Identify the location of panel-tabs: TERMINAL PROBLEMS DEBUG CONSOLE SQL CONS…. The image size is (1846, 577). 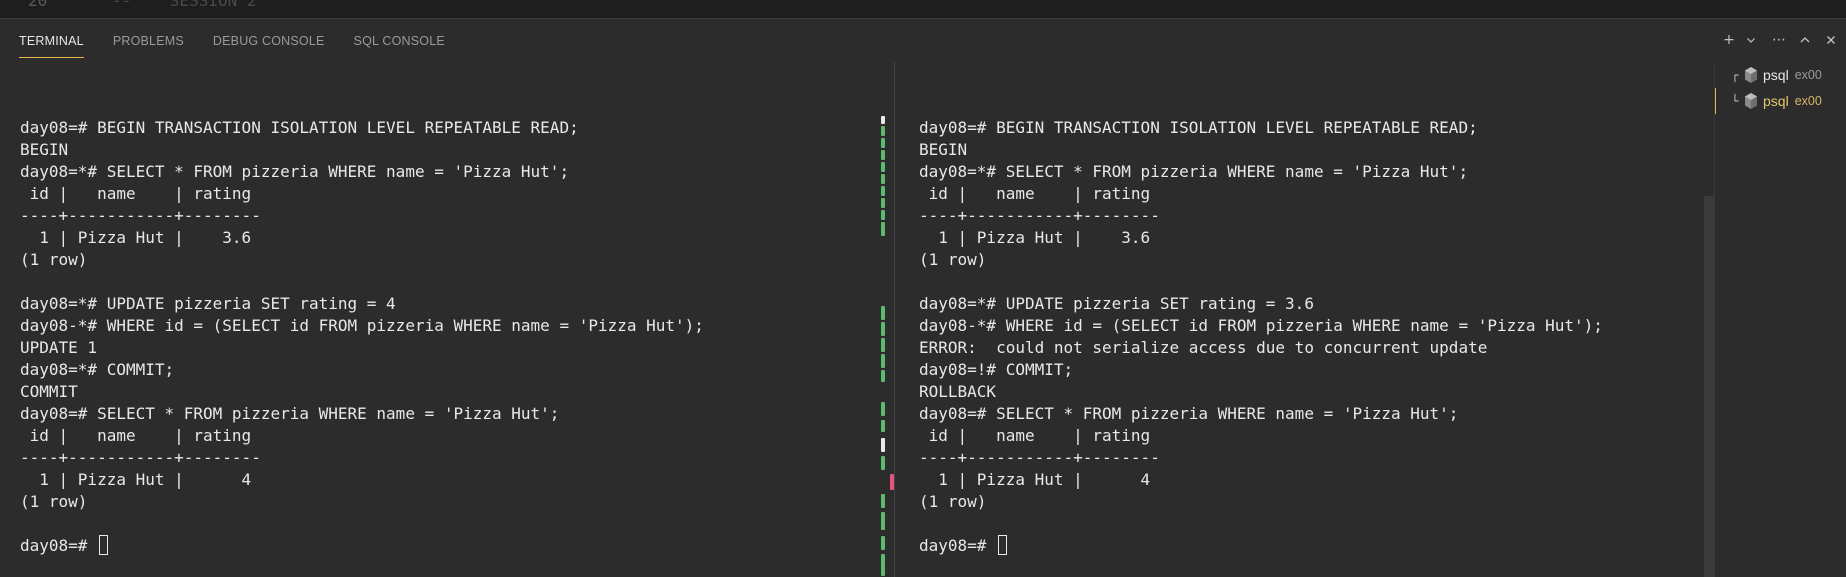
(246, 41).